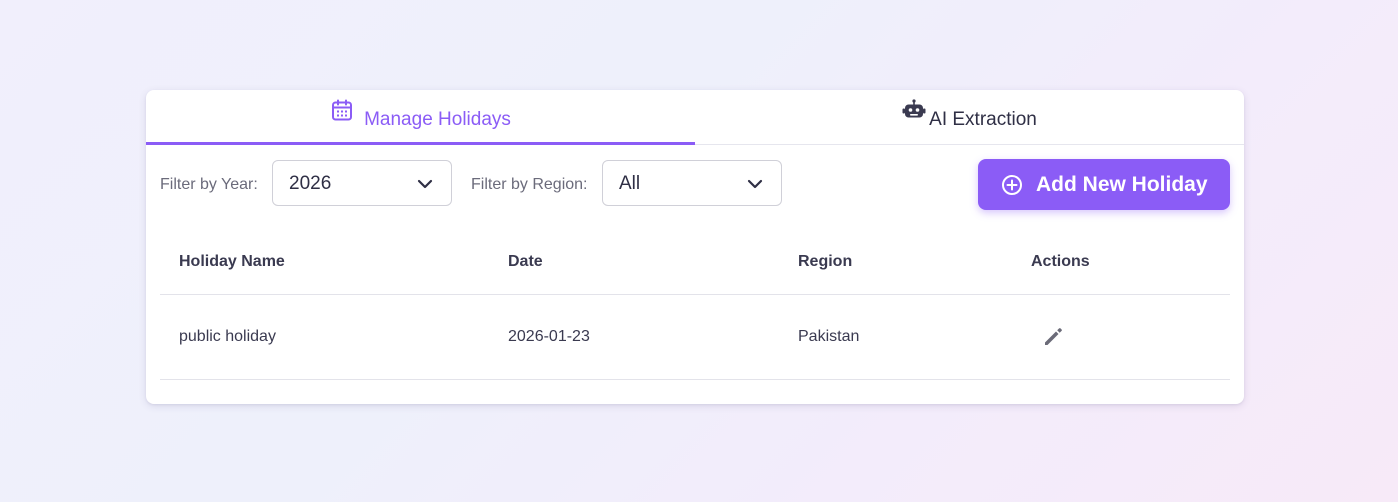 Image resolution: width=1398 pixels, height=502 pixels. Describe the element at coordinates (829, 336) in the screenshot. I see `holiday-region-cell: Pakistan` at that location.